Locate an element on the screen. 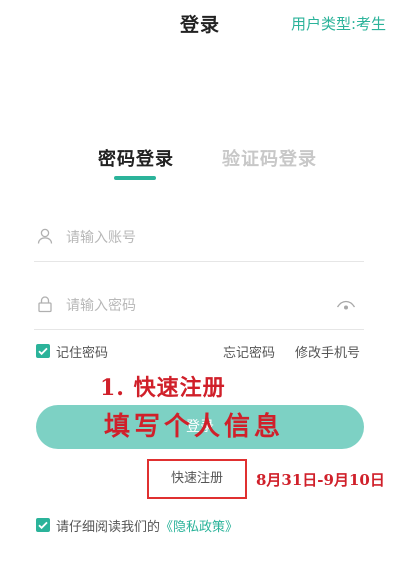 The image size is (400, 563). password-input is located at coordinates (196, 306).